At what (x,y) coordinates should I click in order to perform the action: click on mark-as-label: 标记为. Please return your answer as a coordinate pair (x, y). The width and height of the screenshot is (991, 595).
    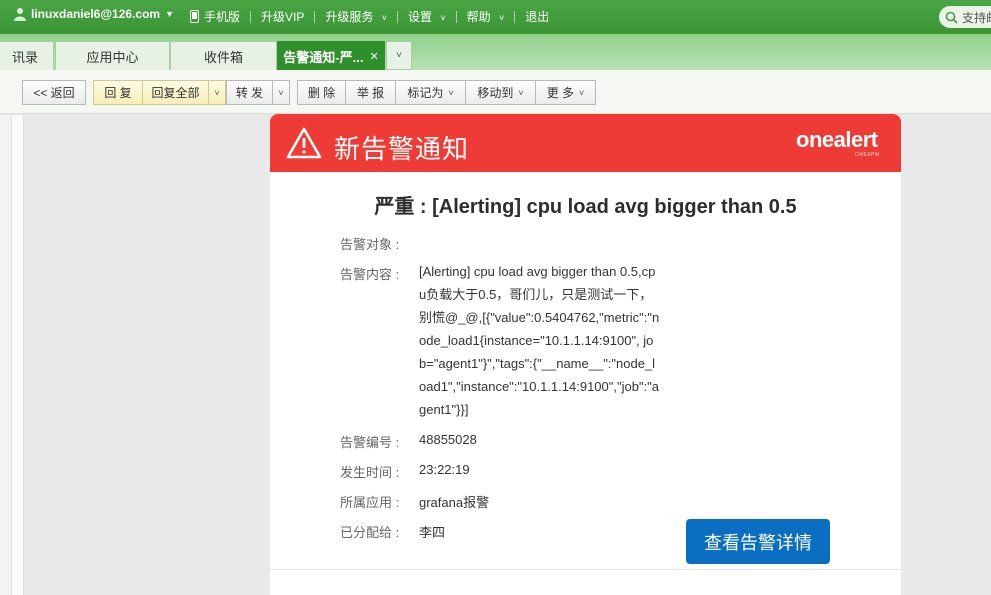
    Looking at the image, I should click on (425, 93).